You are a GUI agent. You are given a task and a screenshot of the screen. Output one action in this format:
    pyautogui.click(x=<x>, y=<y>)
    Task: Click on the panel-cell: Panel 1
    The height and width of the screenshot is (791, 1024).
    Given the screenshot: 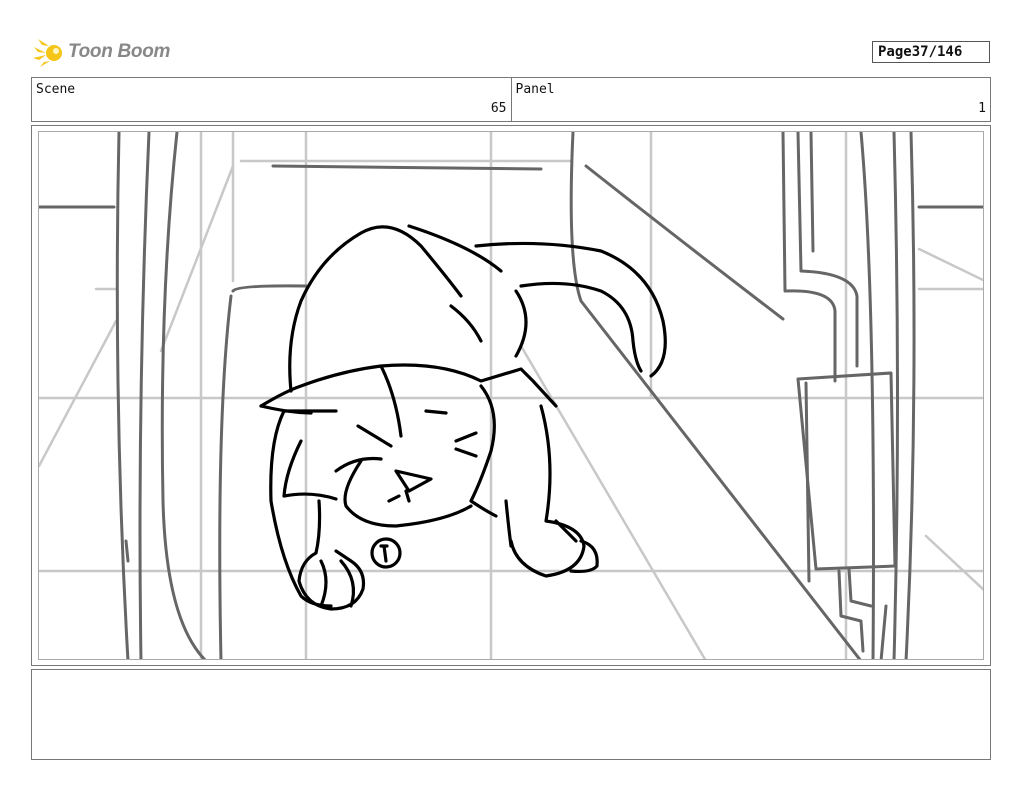 What is the action you would take?
    pyautogui.click(x=750, y=99)
    